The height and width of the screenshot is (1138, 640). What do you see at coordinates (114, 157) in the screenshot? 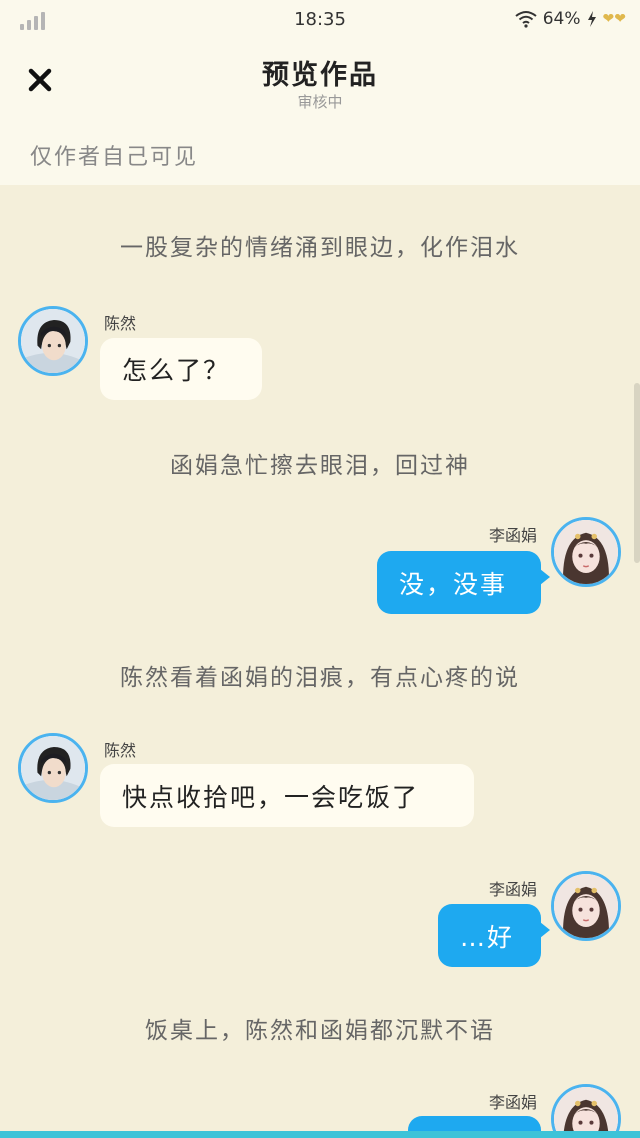
I see `visibility-note: 仅作者自己可见` at bounding box center [114, 157].